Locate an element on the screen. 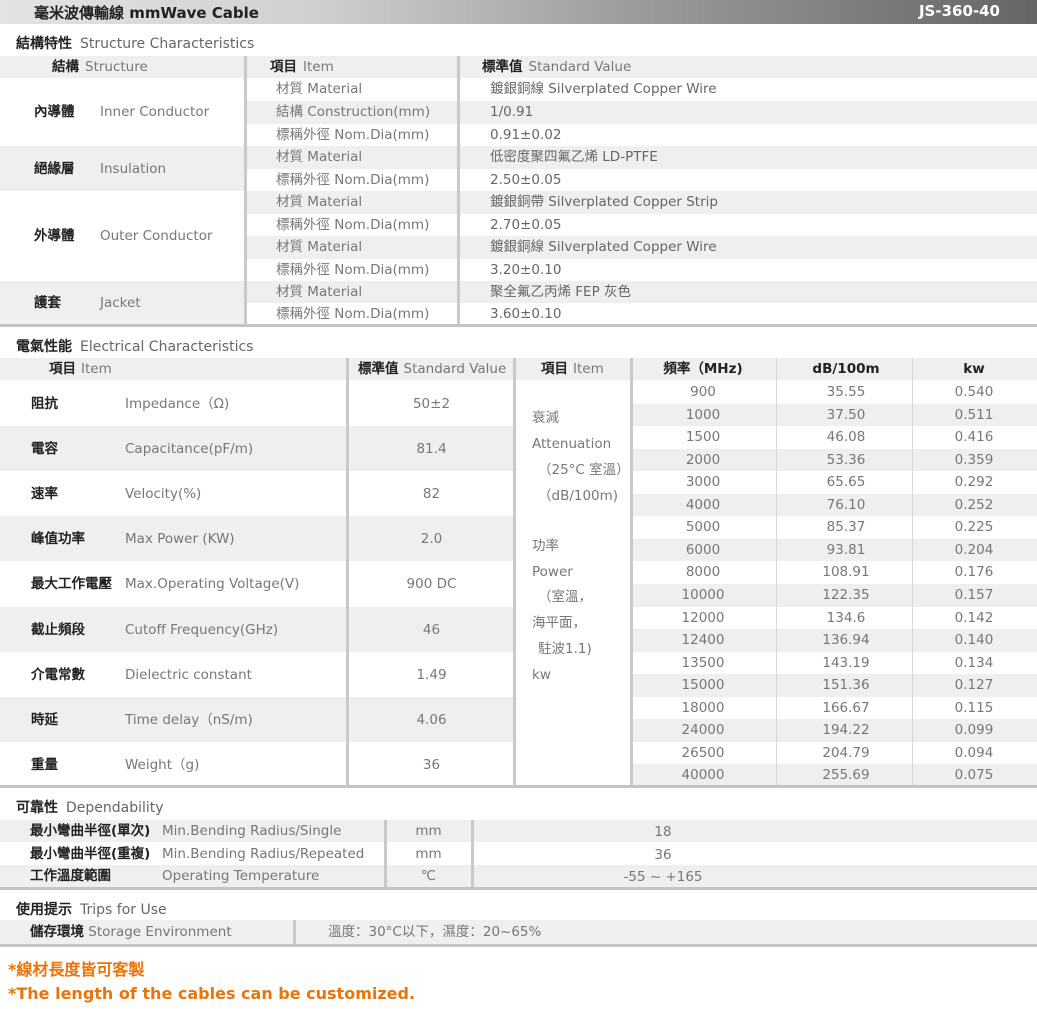 The height and width of the screenshot is (1009, 1037). tips-section-title: 使用提示 Trips for Use is located at coordinates (91, 910).